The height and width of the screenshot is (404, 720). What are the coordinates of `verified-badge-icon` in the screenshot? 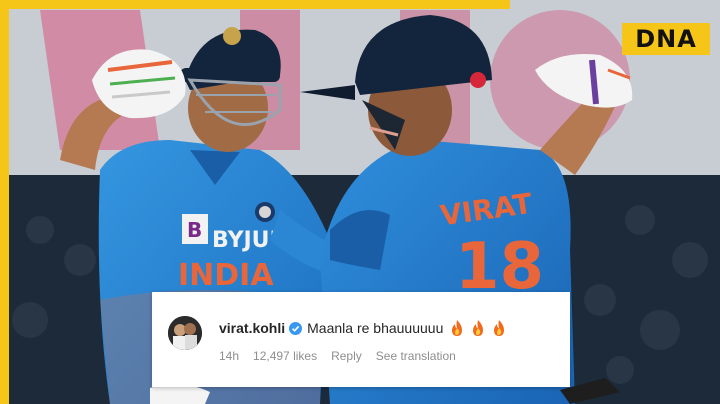 It's located at (296, 328).